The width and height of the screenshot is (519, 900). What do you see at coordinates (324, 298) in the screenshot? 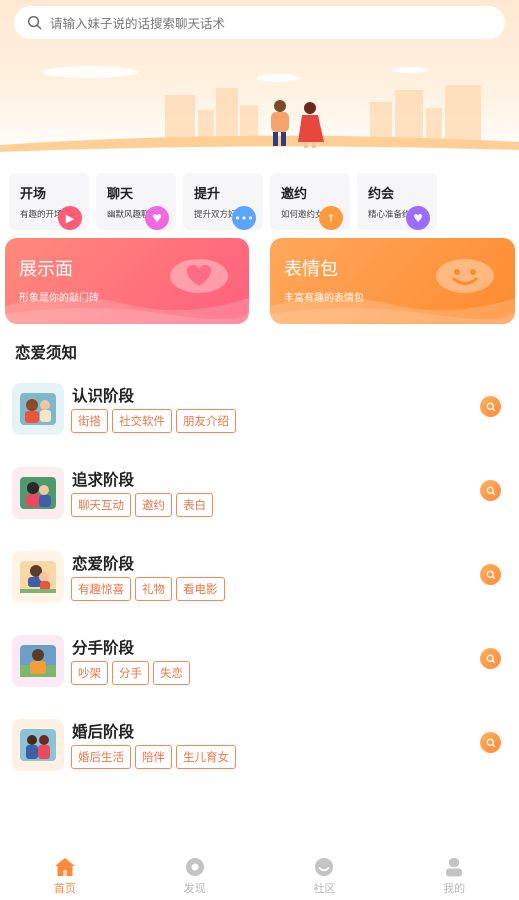
I see `card-subtitle: 丰富有趣的表情包` at bounding box center [324, 298].